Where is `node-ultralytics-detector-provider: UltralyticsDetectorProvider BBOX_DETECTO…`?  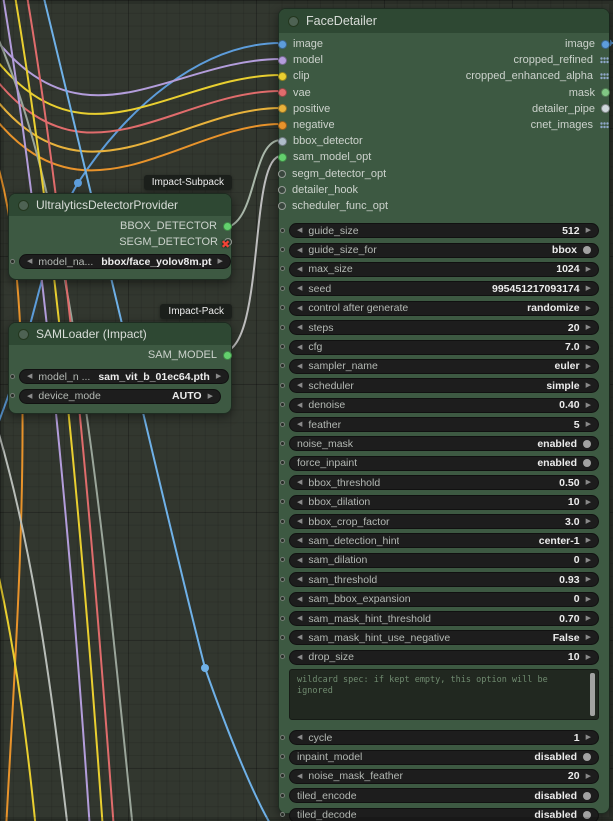
node-ultralytics-detector-provider: UltralyticsDetectorProvider BBOX_DETECTO… is located at coordinates (120, 236).